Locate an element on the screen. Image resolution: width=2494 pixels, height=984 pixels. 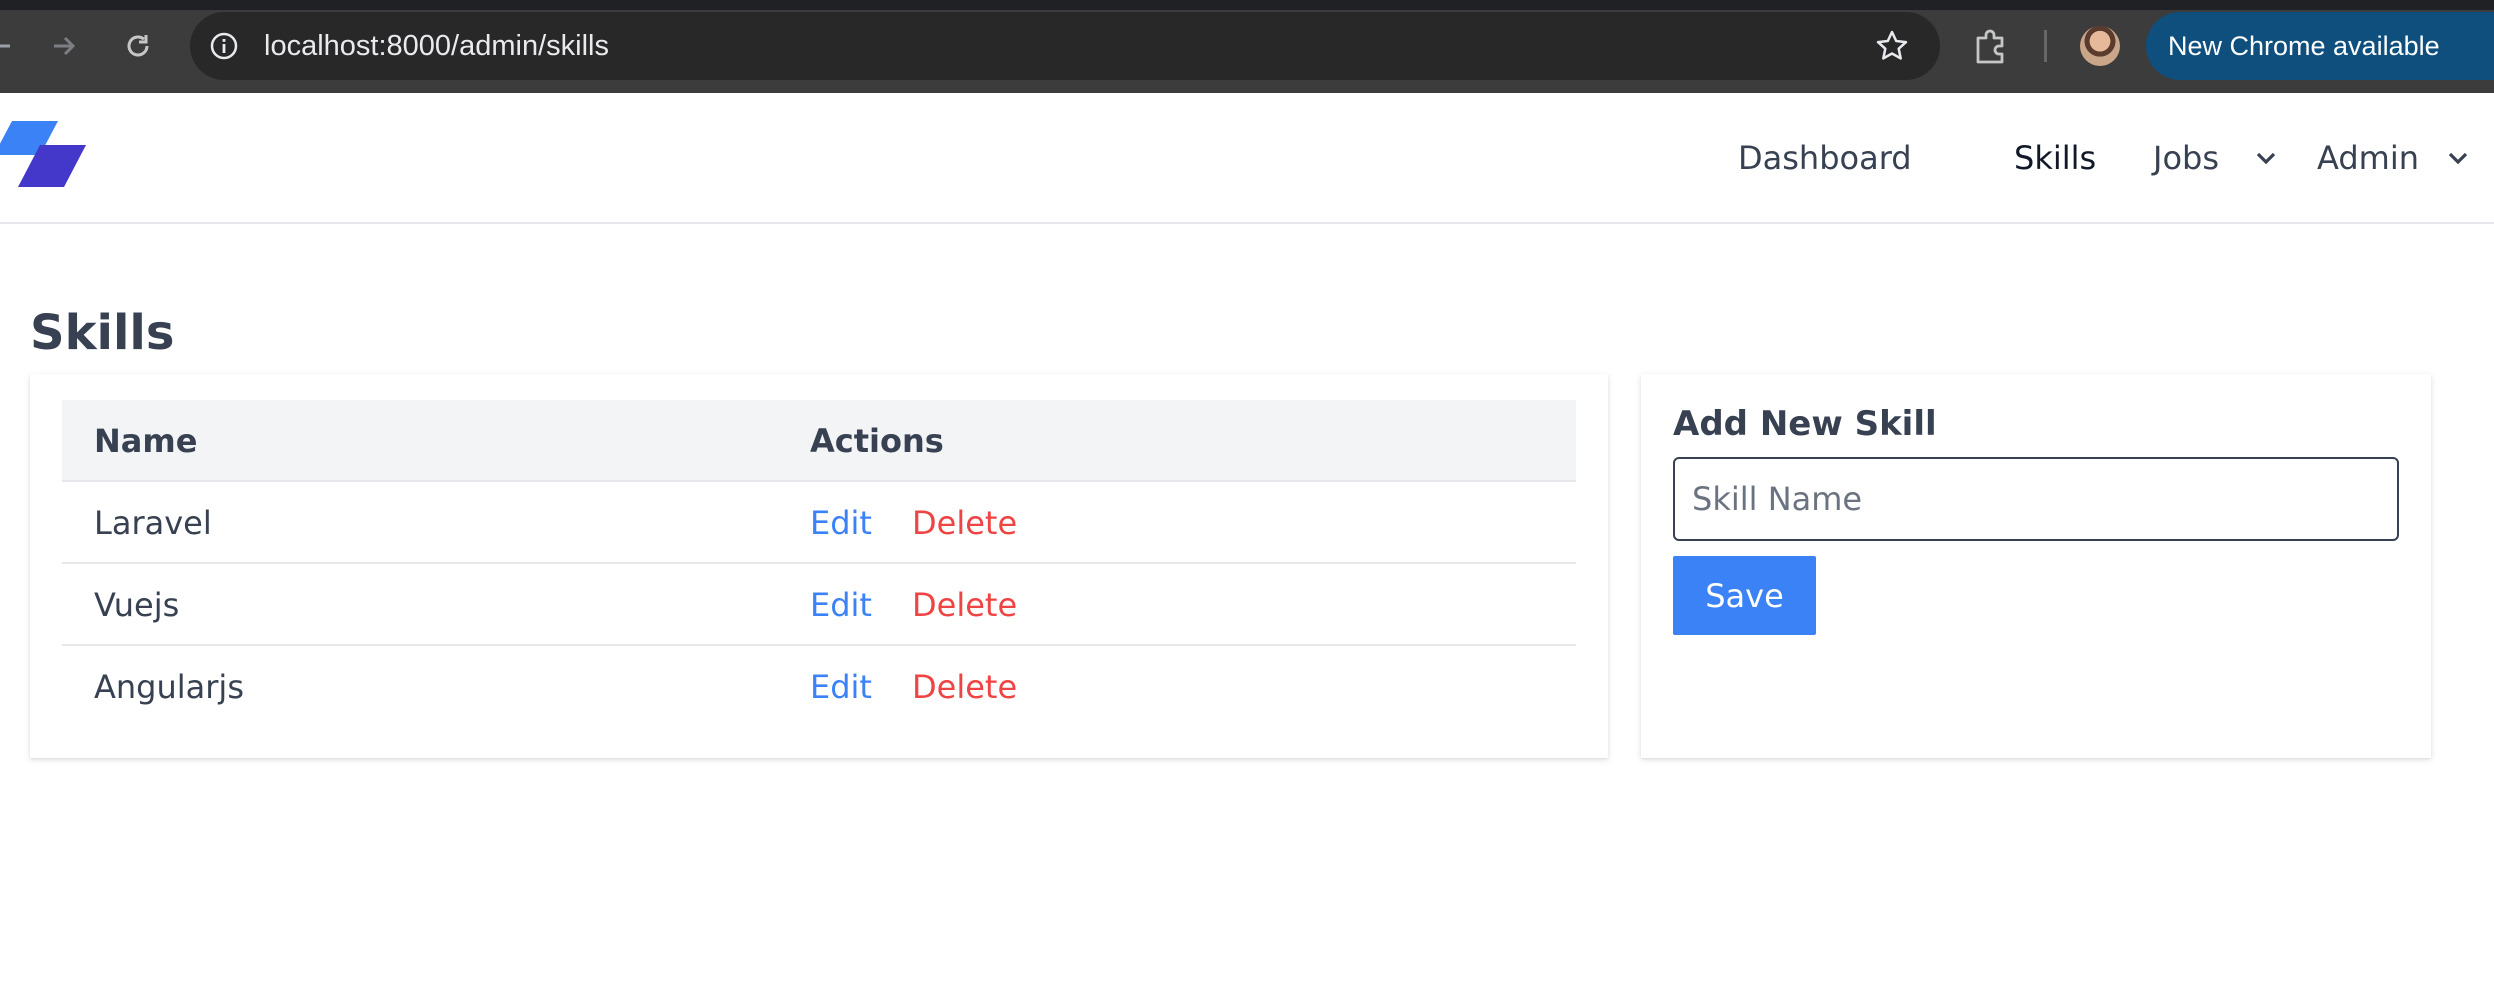
table-row: Laravel Edit Delete is located at coordinates (819, 523).